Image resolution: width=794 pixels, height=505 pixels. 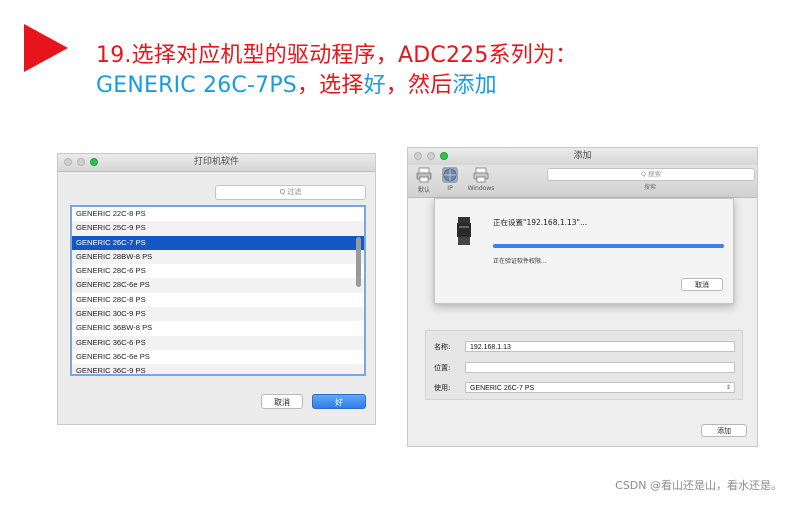 I want to click on driver-item: GENERIC 30C-9 PS, so click(x=218, y=314).